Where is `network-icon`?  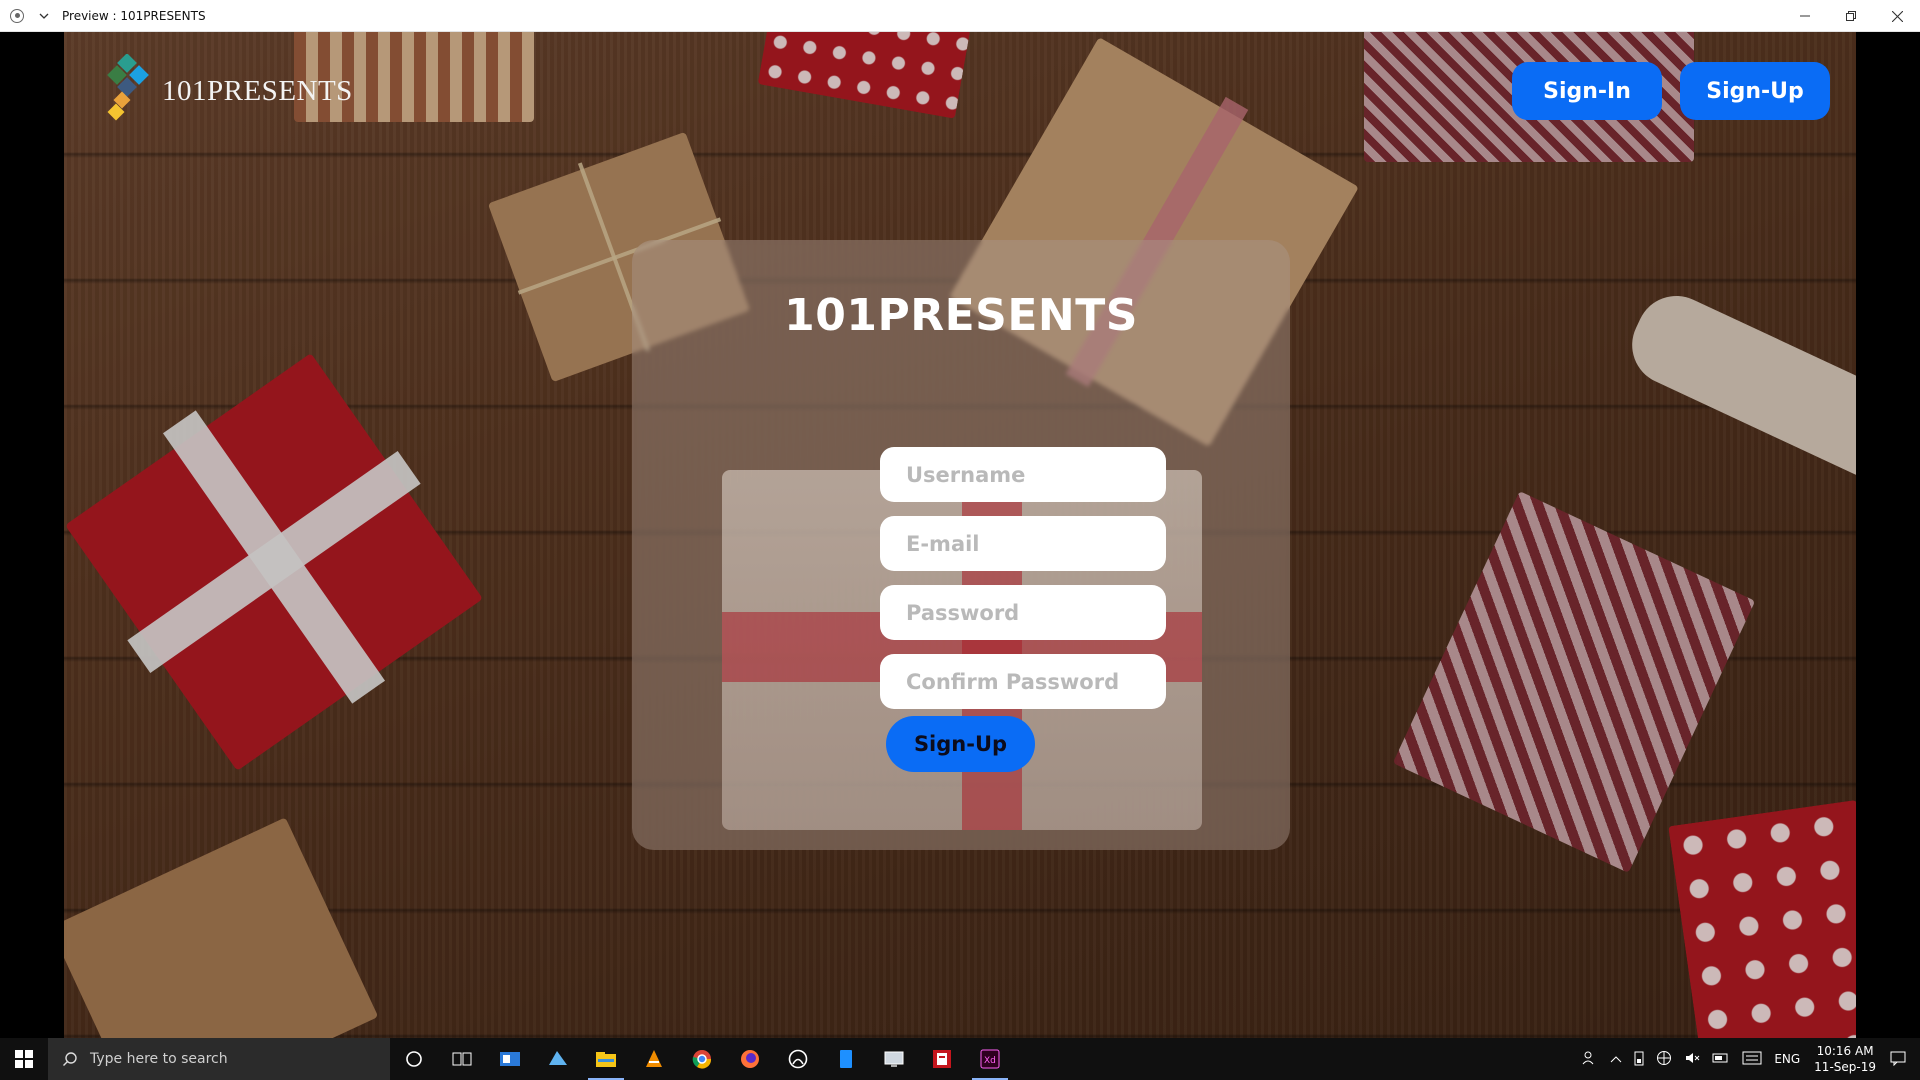 network-icon is located at coordinates (1664, 1059).